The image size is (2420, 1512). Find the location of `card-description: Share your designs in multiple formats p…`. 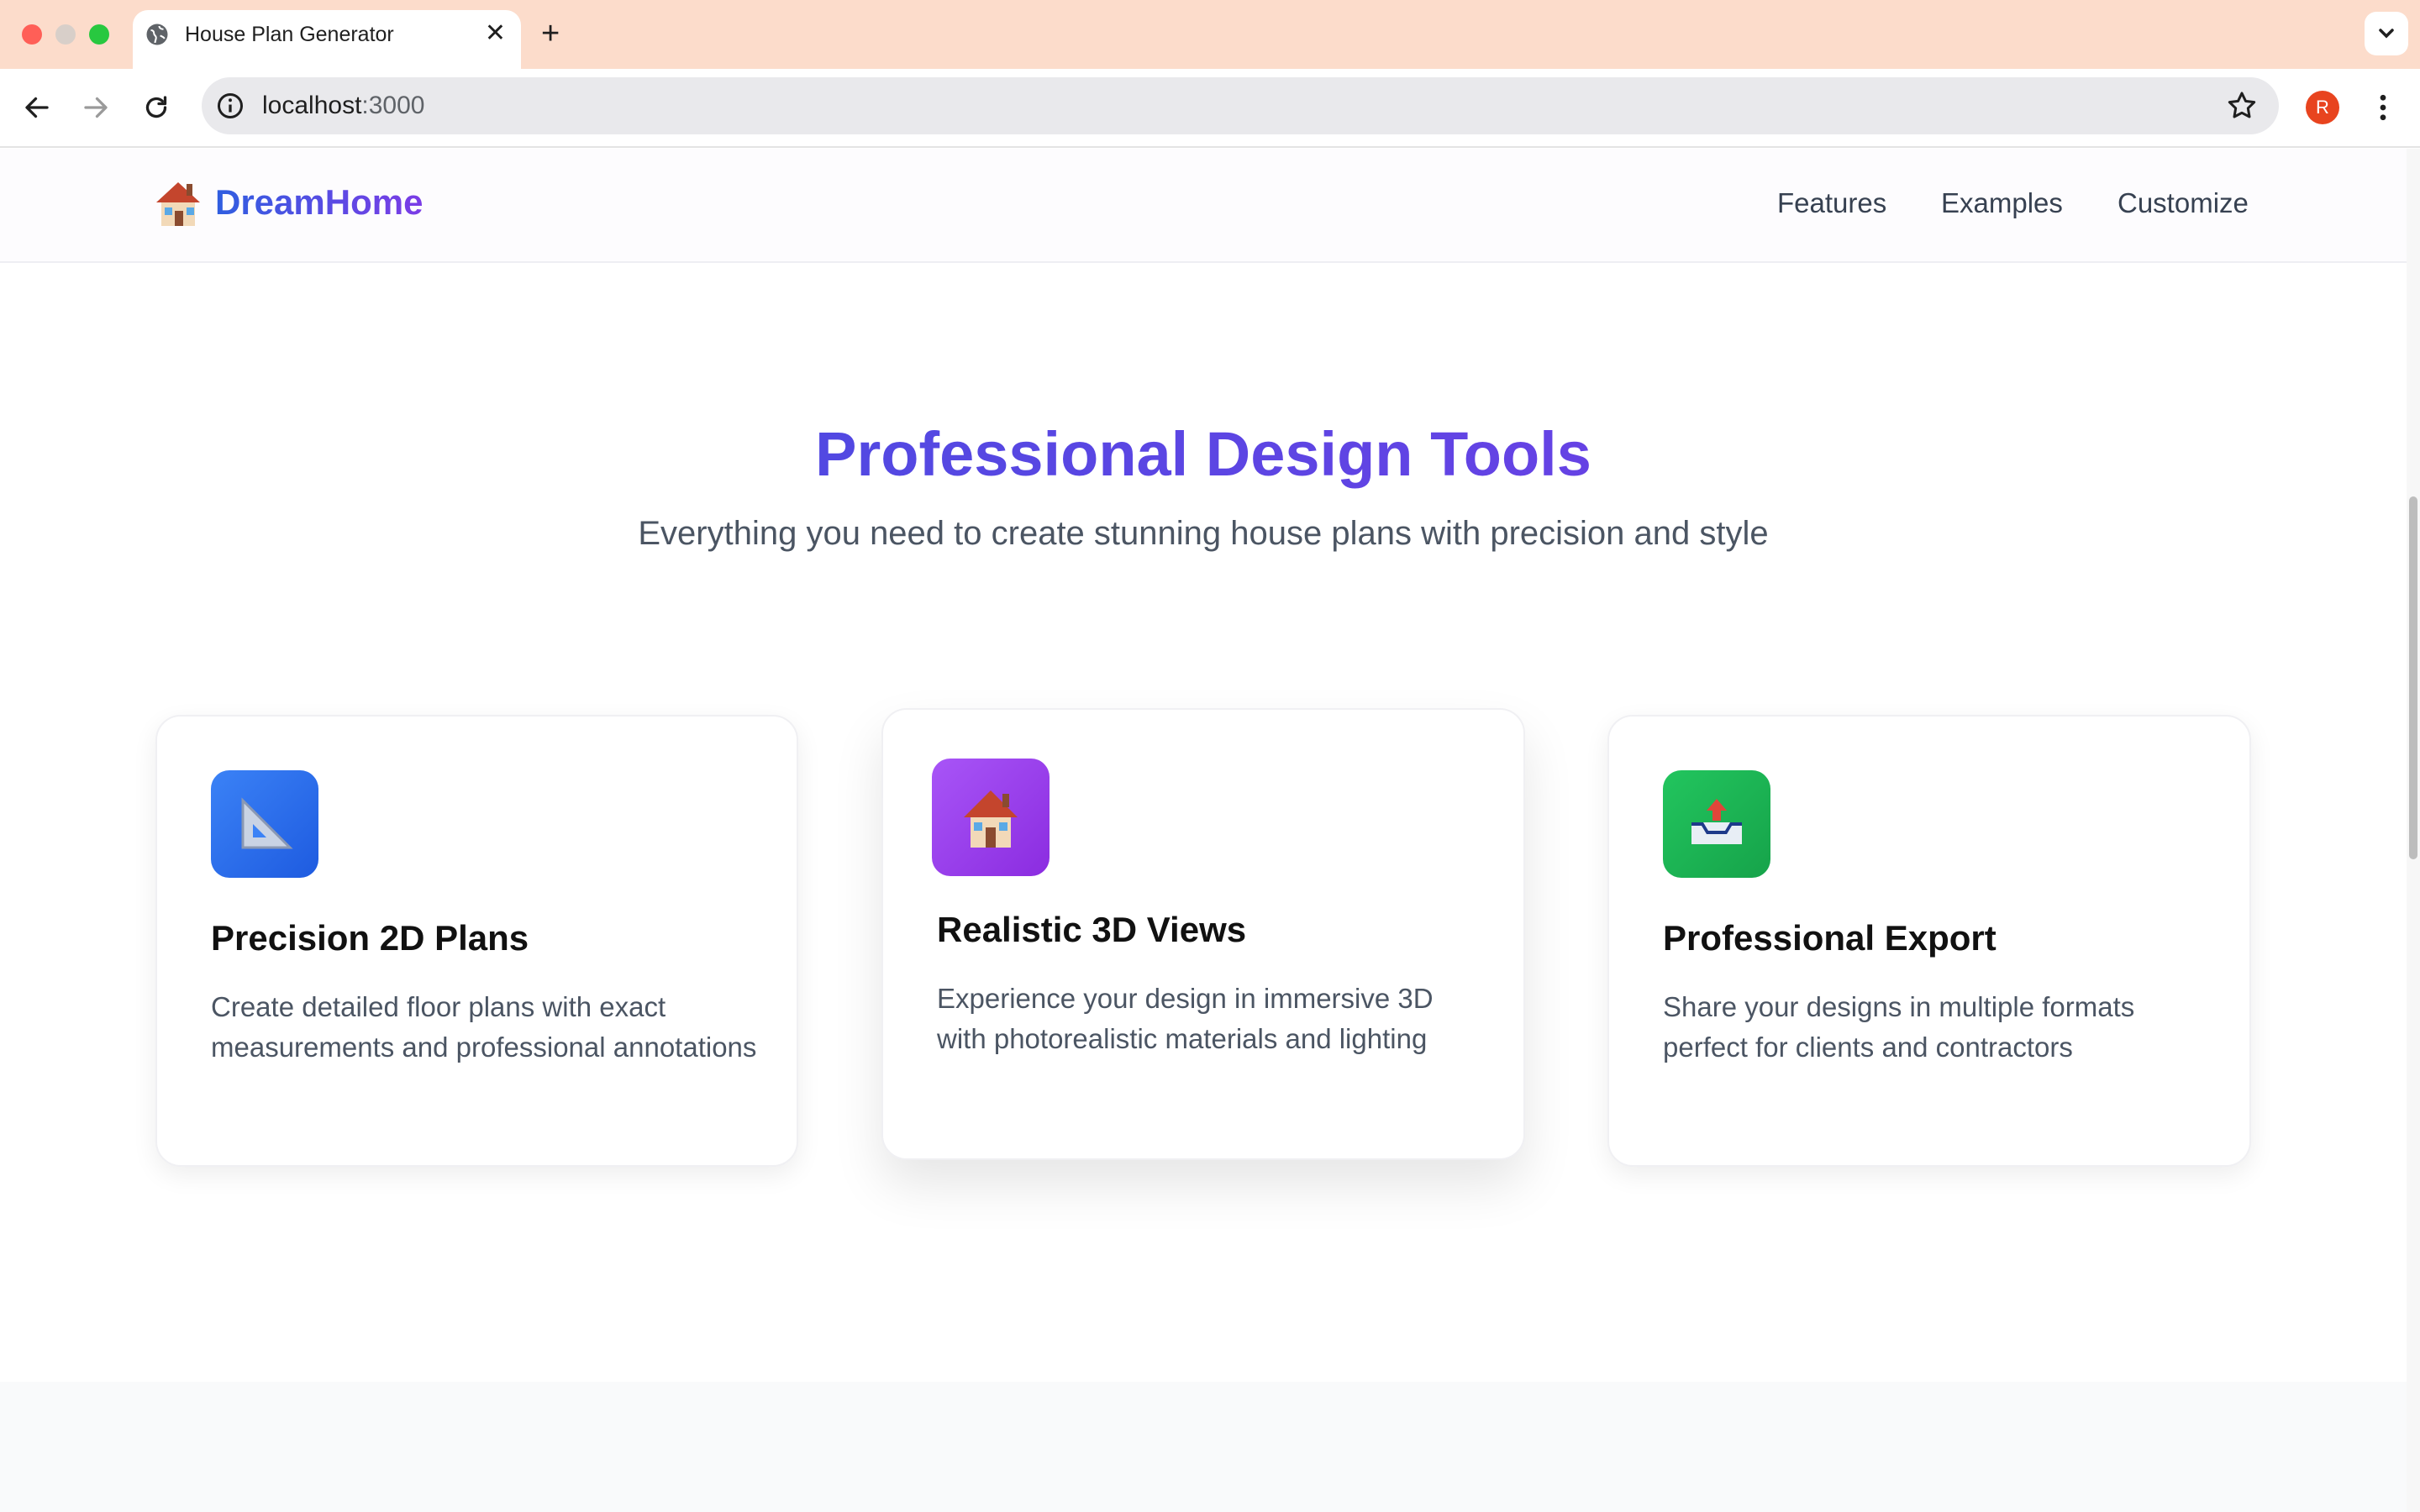

card-description: Share your designs in multiple formats p… is located at coordinates (1899, 1027).